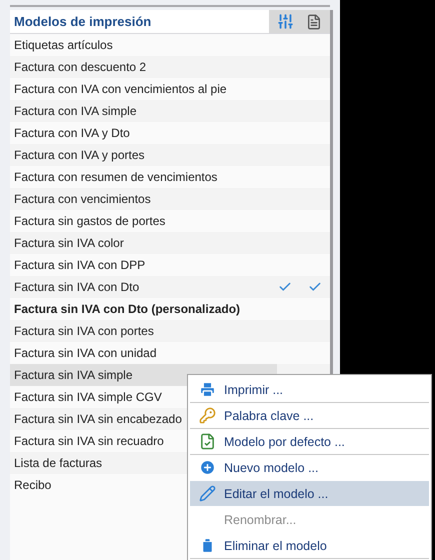  I want to click on pencil-icon, so click(207, 493).